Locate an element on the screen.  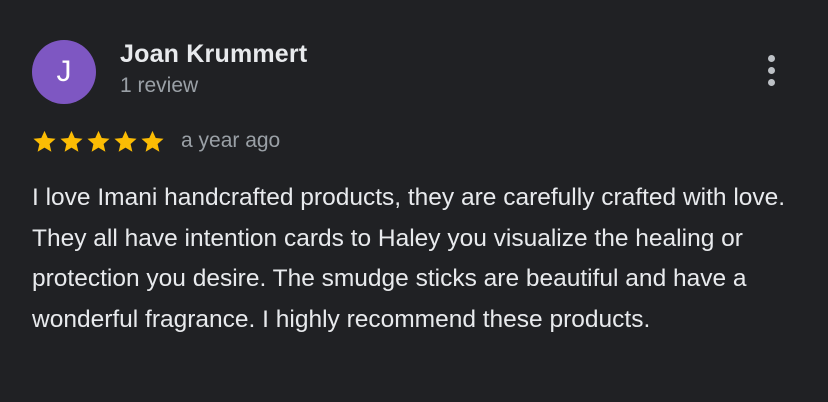
avatar-letter: J is located at coordinates (64, 71).